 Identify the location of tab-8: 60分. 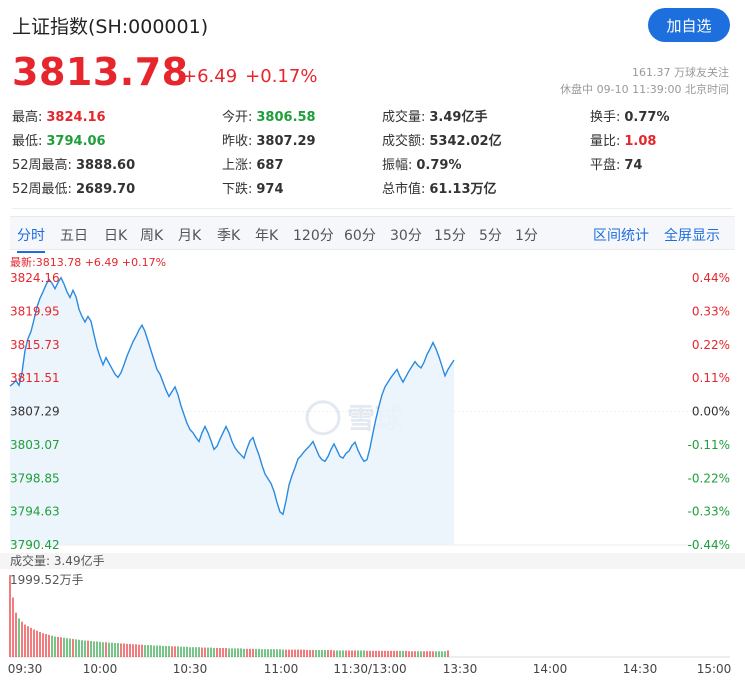
(360, 235).